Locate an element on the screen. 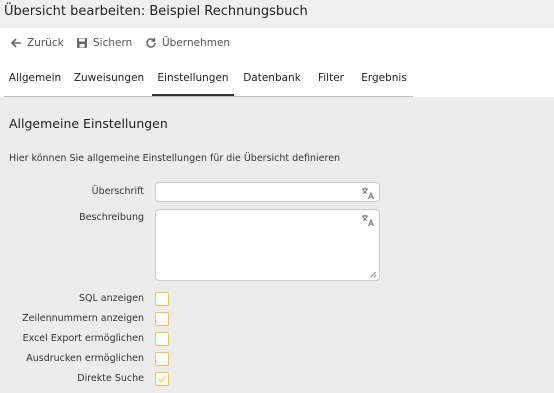  checkbox-sql is located at coordinates (162, 299).